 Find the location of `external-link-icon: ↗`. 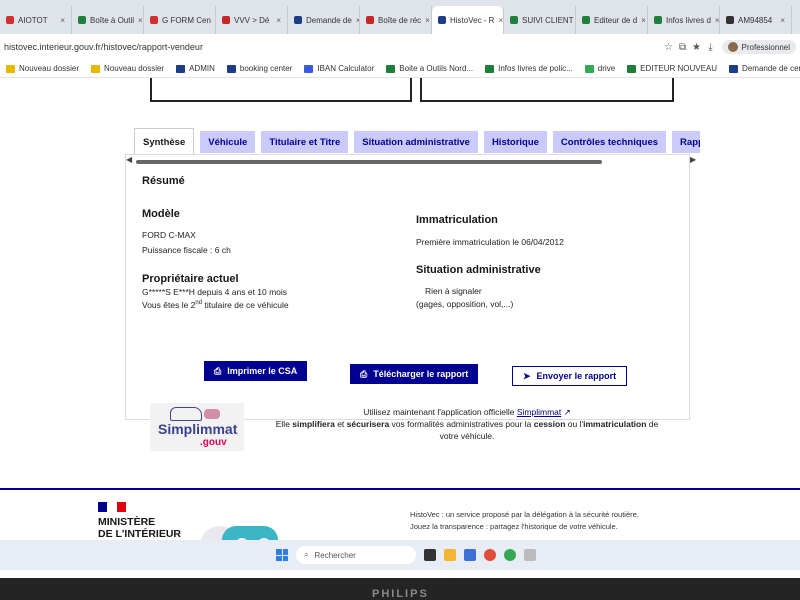

external-link-icon: ↗ is located at coordinates (567, 412).